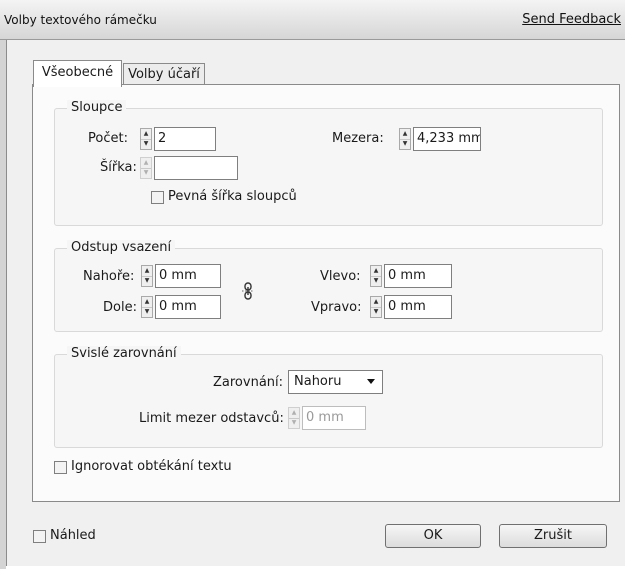 Image resolution: width=625 pixels, height=569 pixels. Describe the element at coordinates (73, 535) in the screenshot. I see `preview-label: Náhled` at that location.